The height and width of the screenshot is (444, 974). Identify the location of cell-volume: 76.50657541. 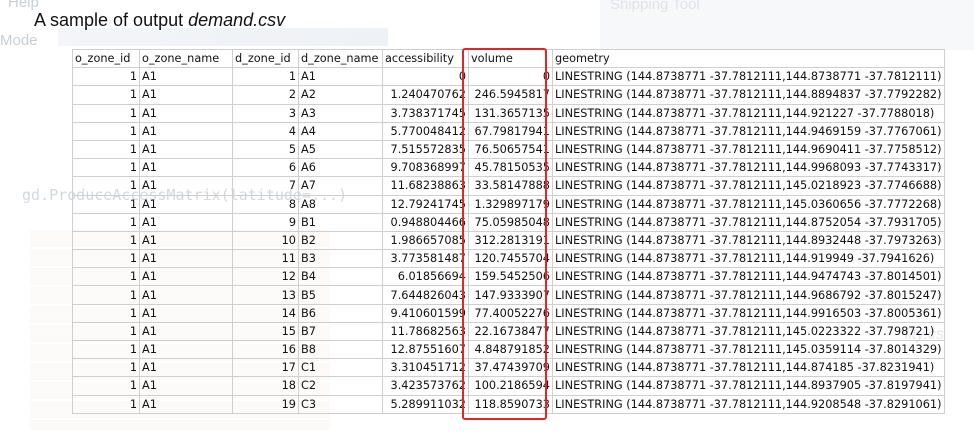
(510, 149).